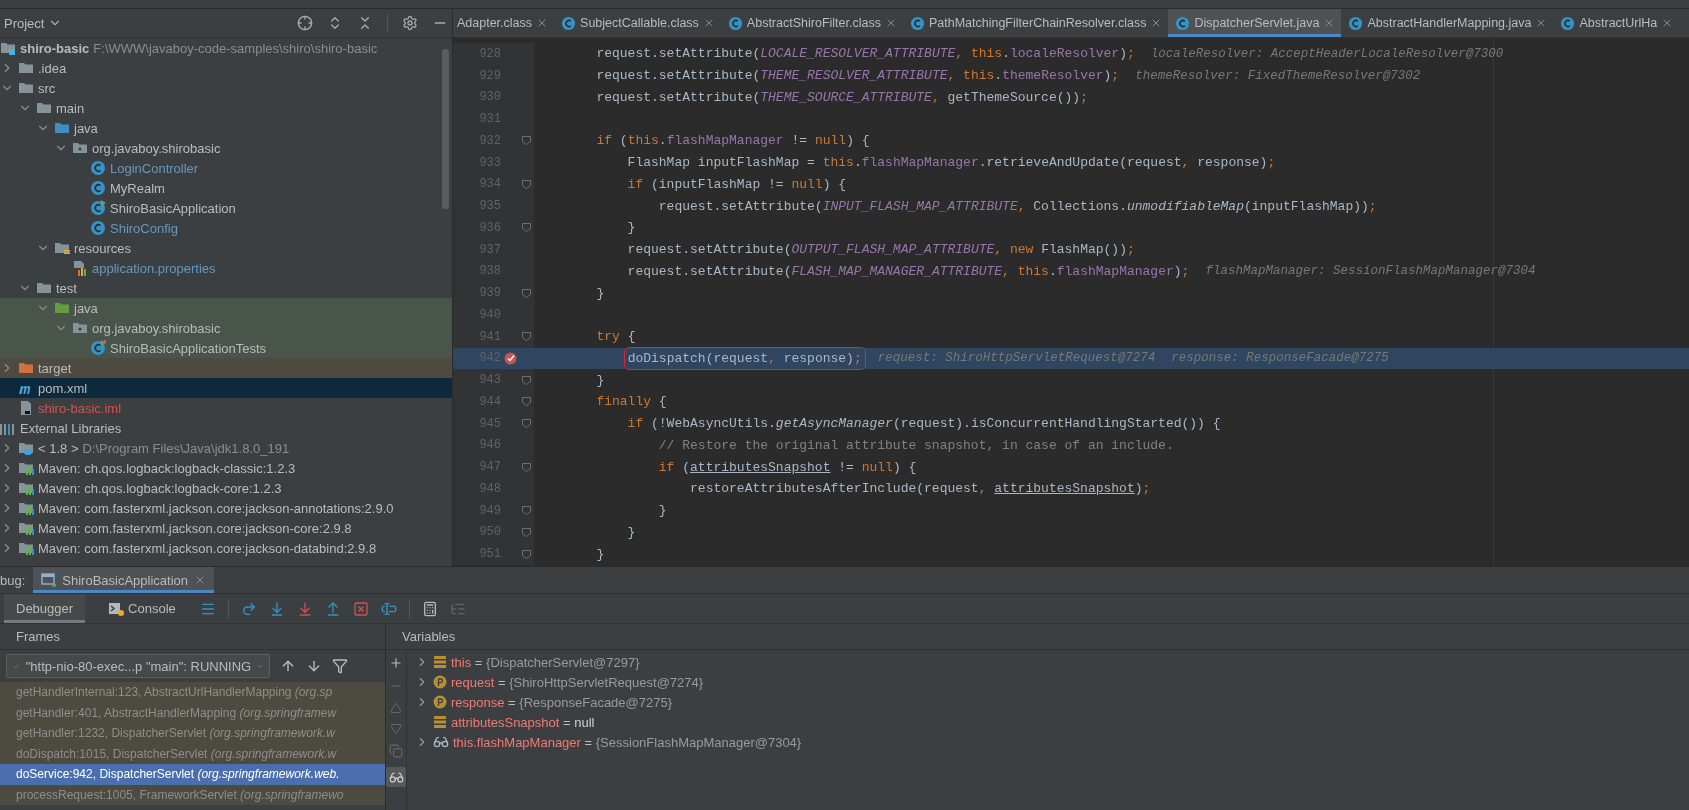  I want to click on editor-tab: Adapter.class, so click(504, 23).